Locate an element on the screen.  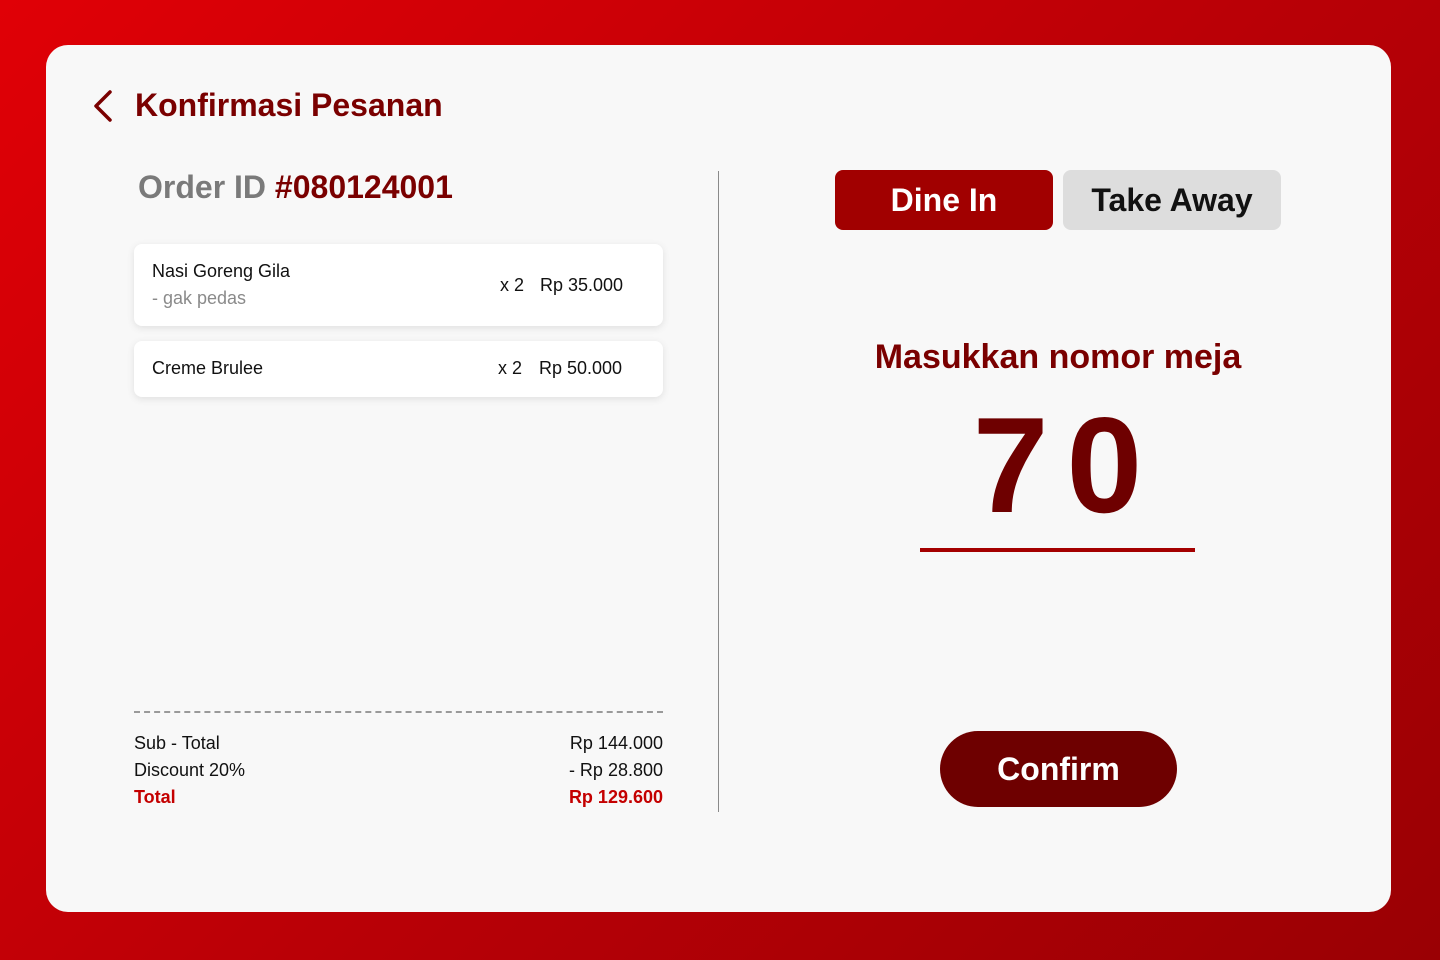
back-button is located at coordinates (103, 106).